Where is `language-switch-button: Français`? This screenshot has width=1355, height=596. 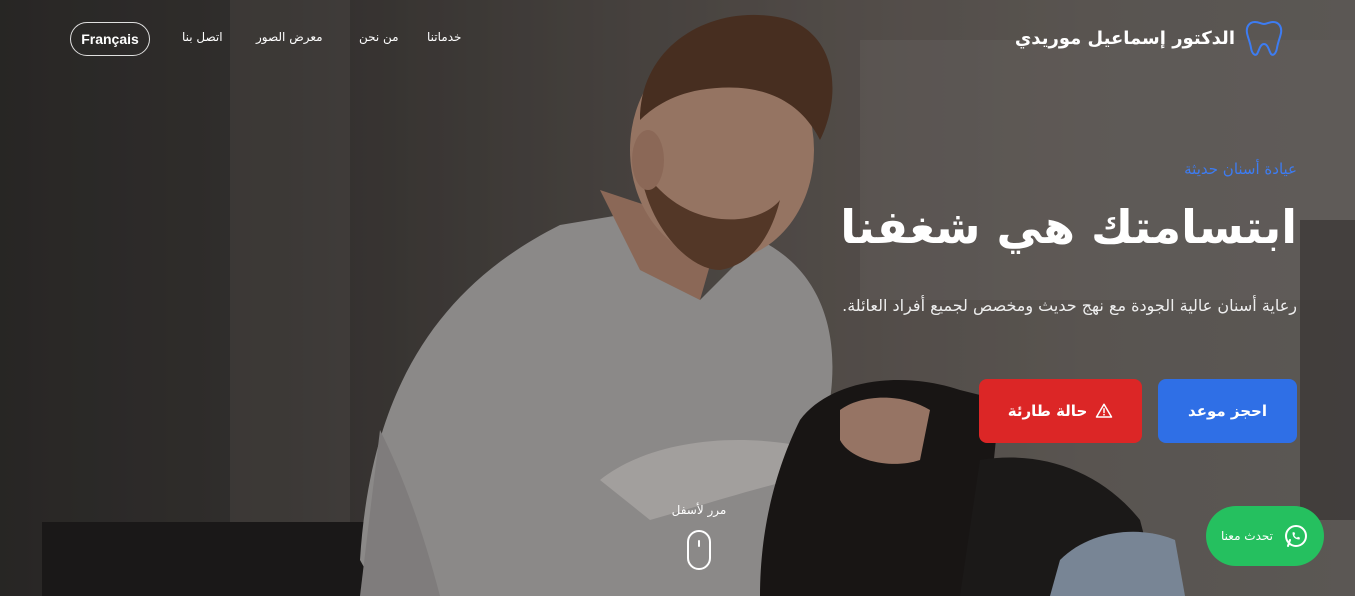
language-switch-button: Français is located at coordinates (110, 39).